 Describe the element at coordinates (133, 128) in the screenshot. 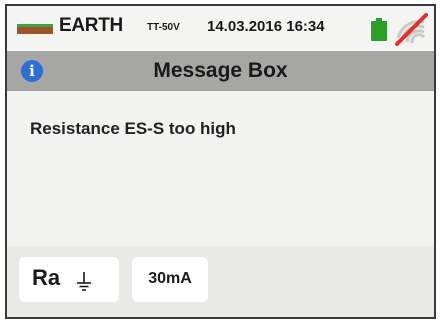

I see `message-text: Resistance ES-S too high` at that location.